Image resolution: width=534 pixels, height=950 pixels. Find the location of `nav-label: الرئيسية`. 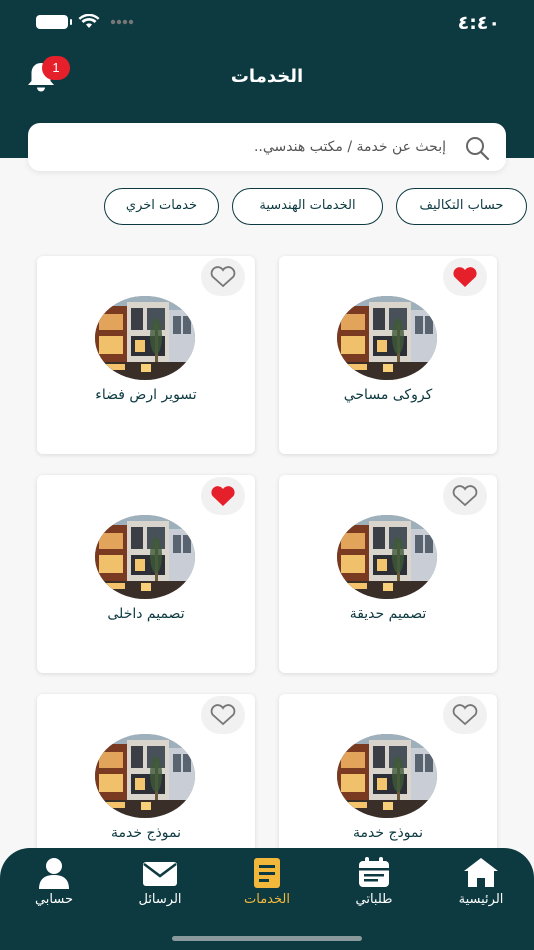

nav-label: الرئيسية is located at coordinates (481, 899).